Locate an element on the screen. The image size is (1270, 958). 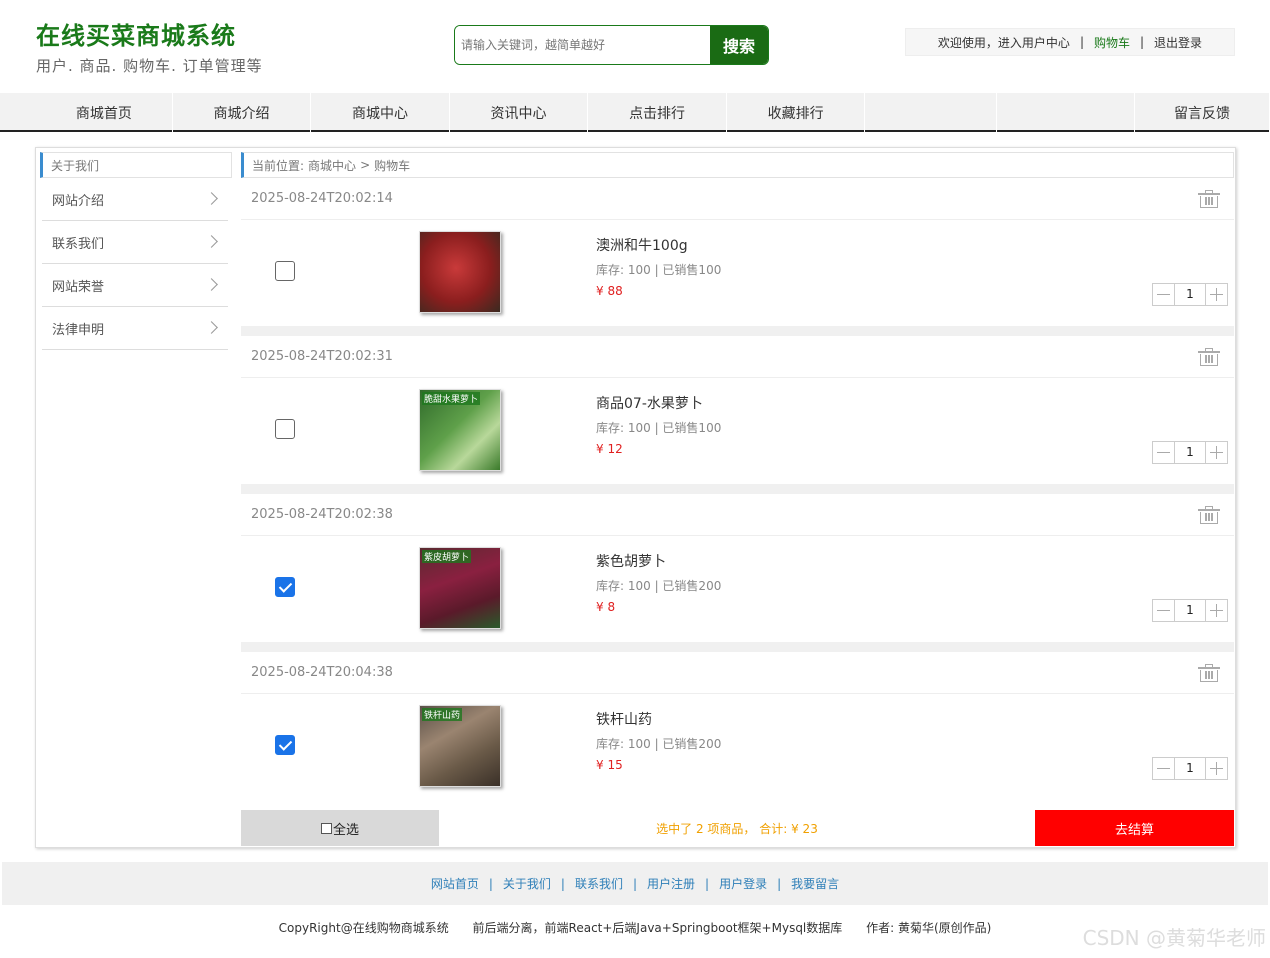
cart-item-date: 2025-08-24T20:02:38 is located at coordinates (322, 514).